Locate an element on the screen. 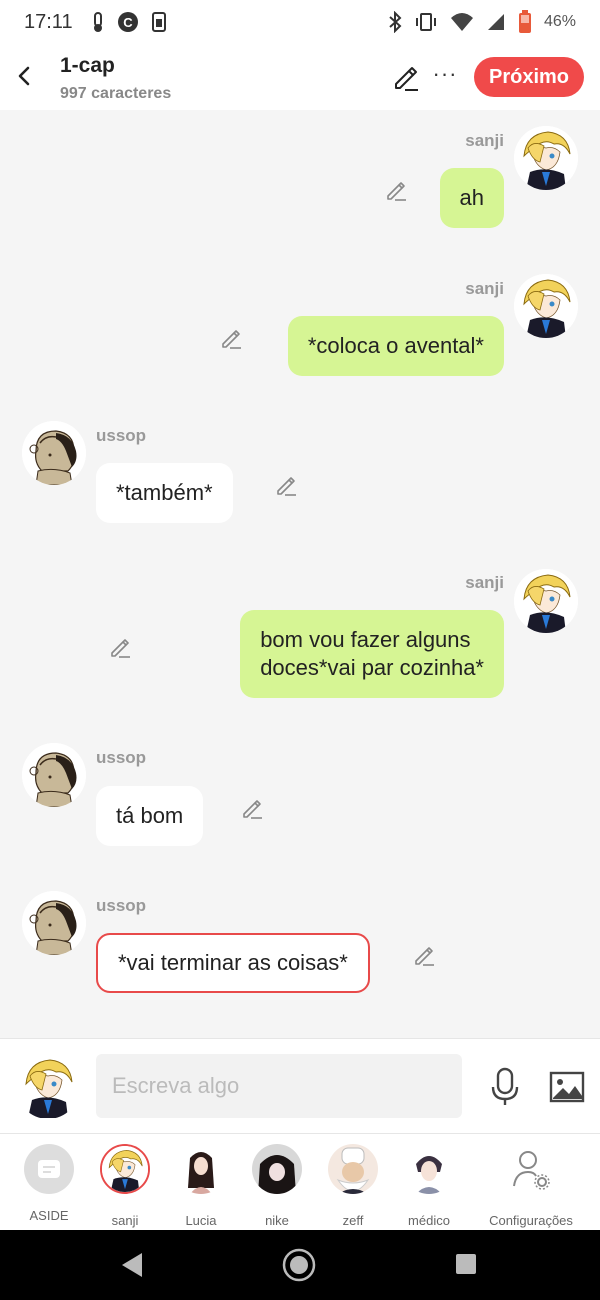 This screenshot has width=600, height=1300. character-lucia: Lucia is located at coordinates (201, 1186).